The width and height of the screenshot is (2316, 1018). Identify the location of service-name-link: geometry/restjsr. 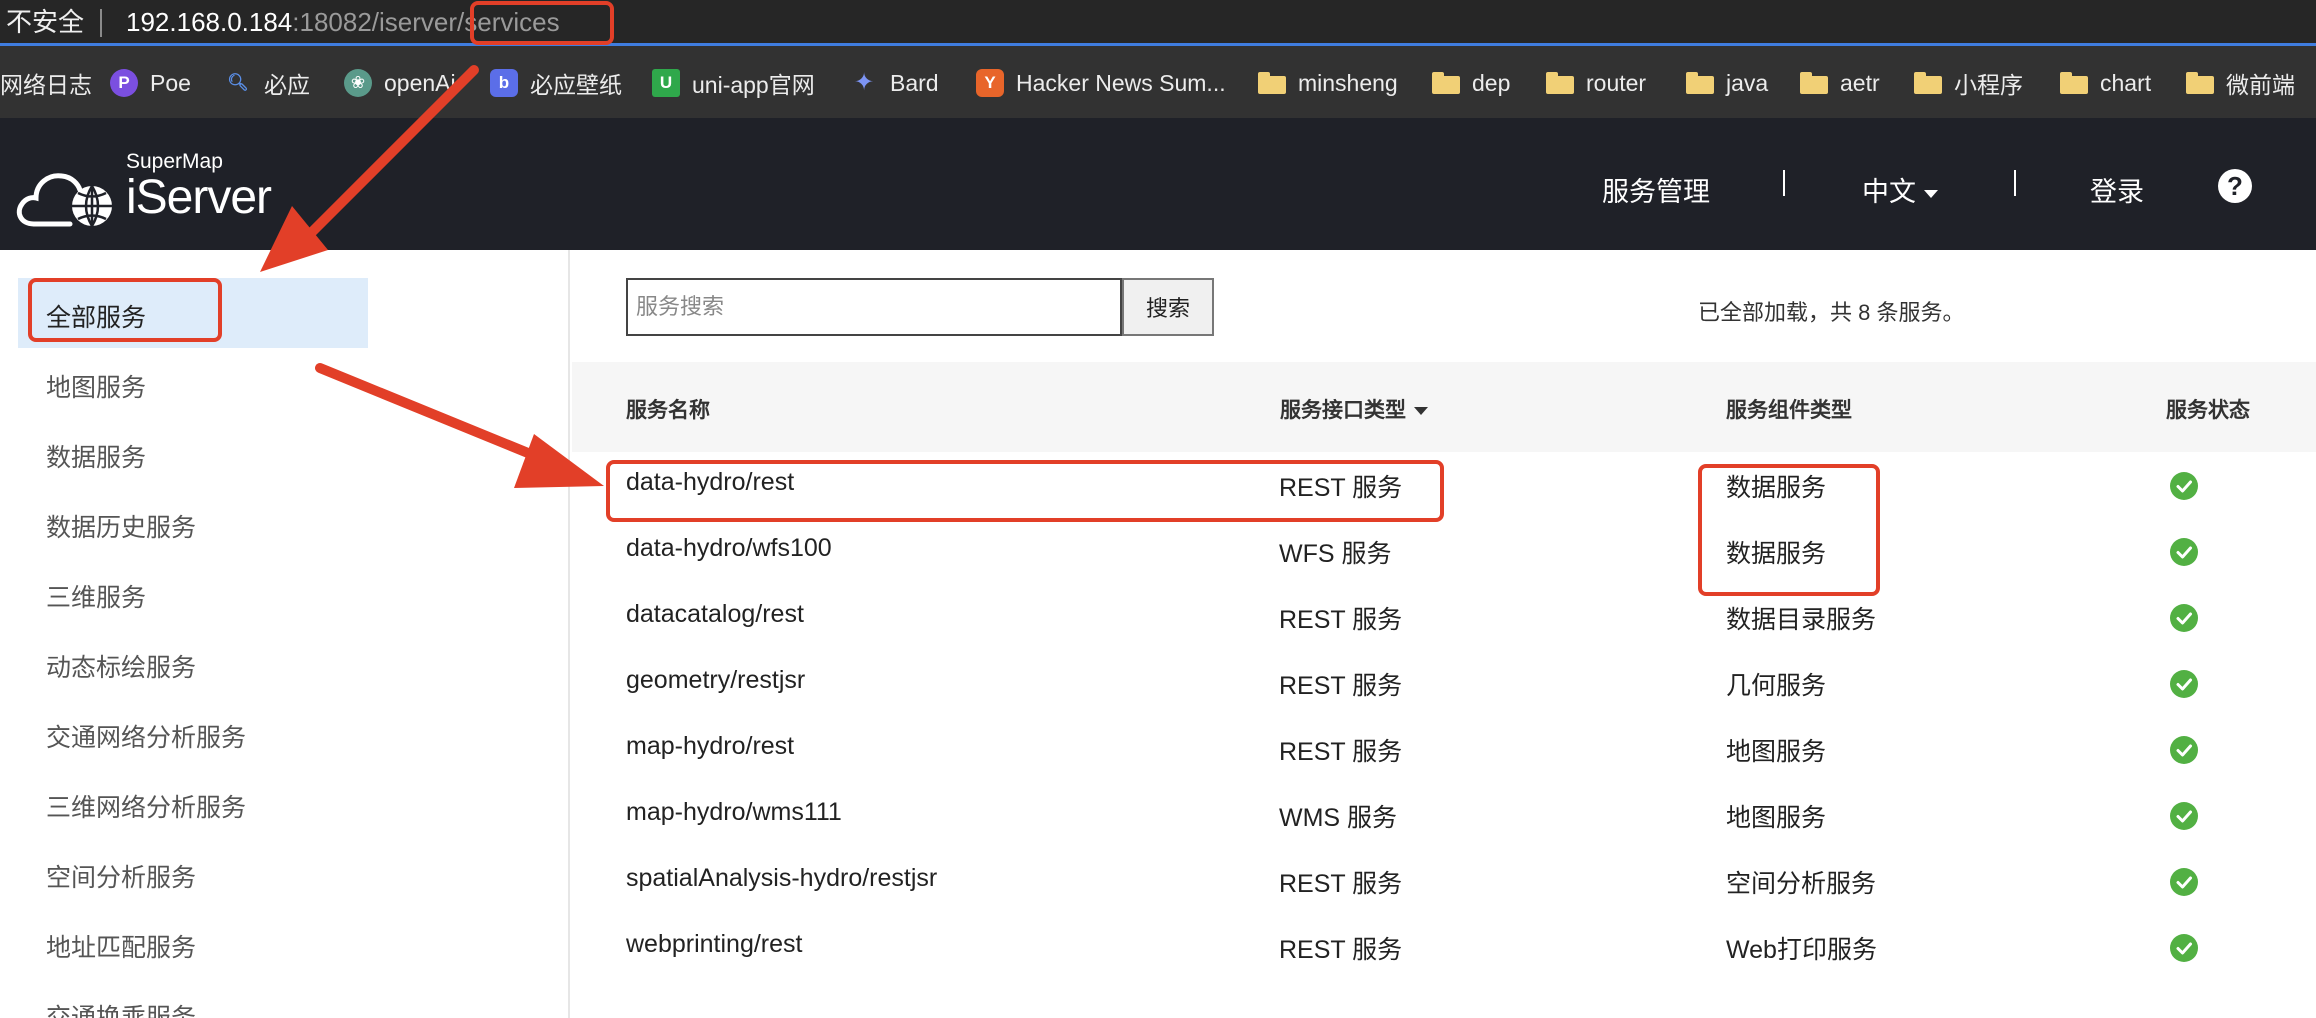
(715, 680).